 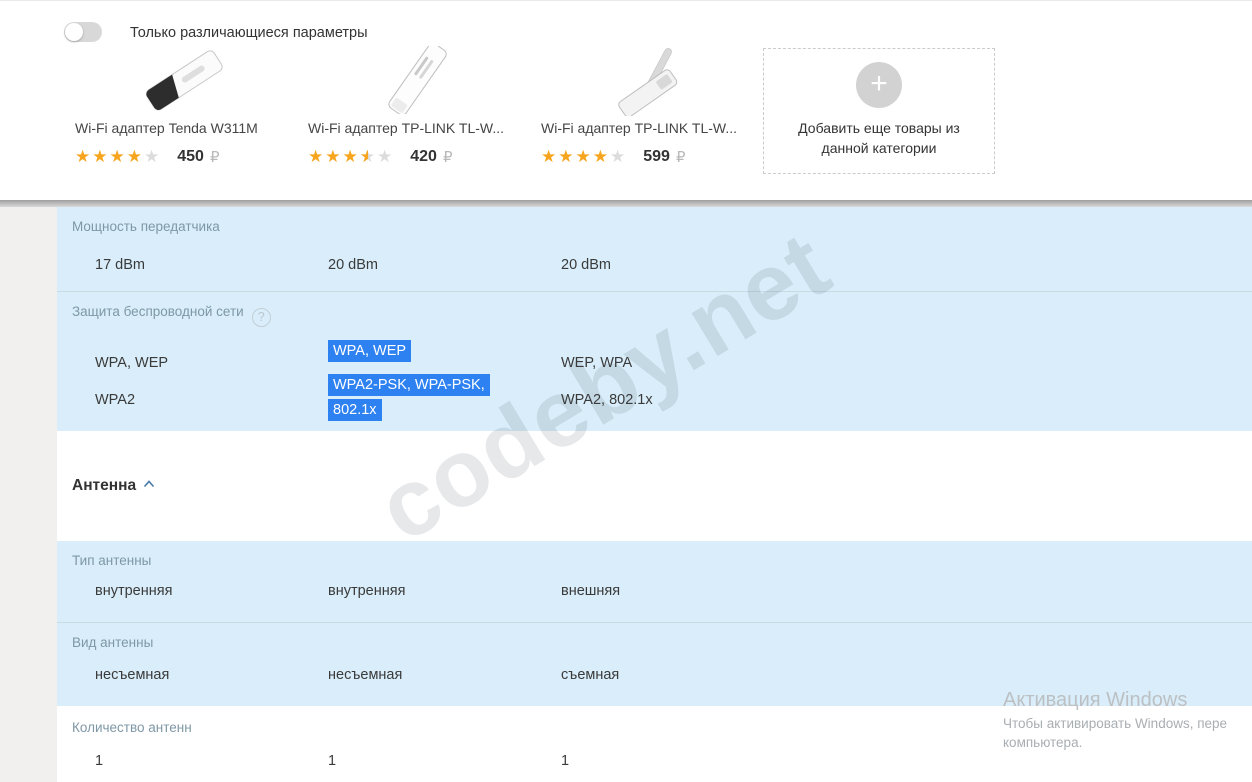 I want to click on cell-value: внешняя, so click(x=591, y=591).